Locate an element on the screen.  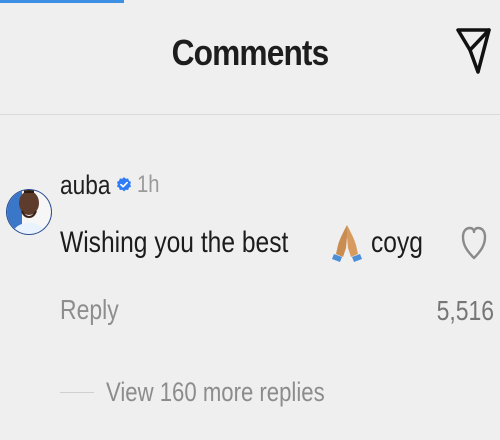
comment-body: Wishing you the best coyg is located at coordinates (247, 243).